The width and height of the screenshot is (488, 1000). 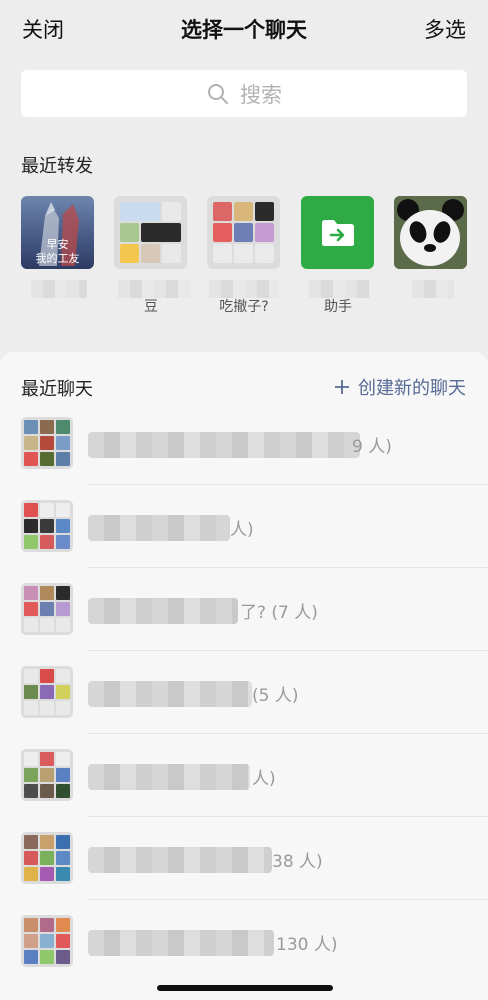 What do you see at coordinates (57, 389) in the screenshot?
I see `recent-chats-title: 最近聊天` at bounding box center [57, 389].